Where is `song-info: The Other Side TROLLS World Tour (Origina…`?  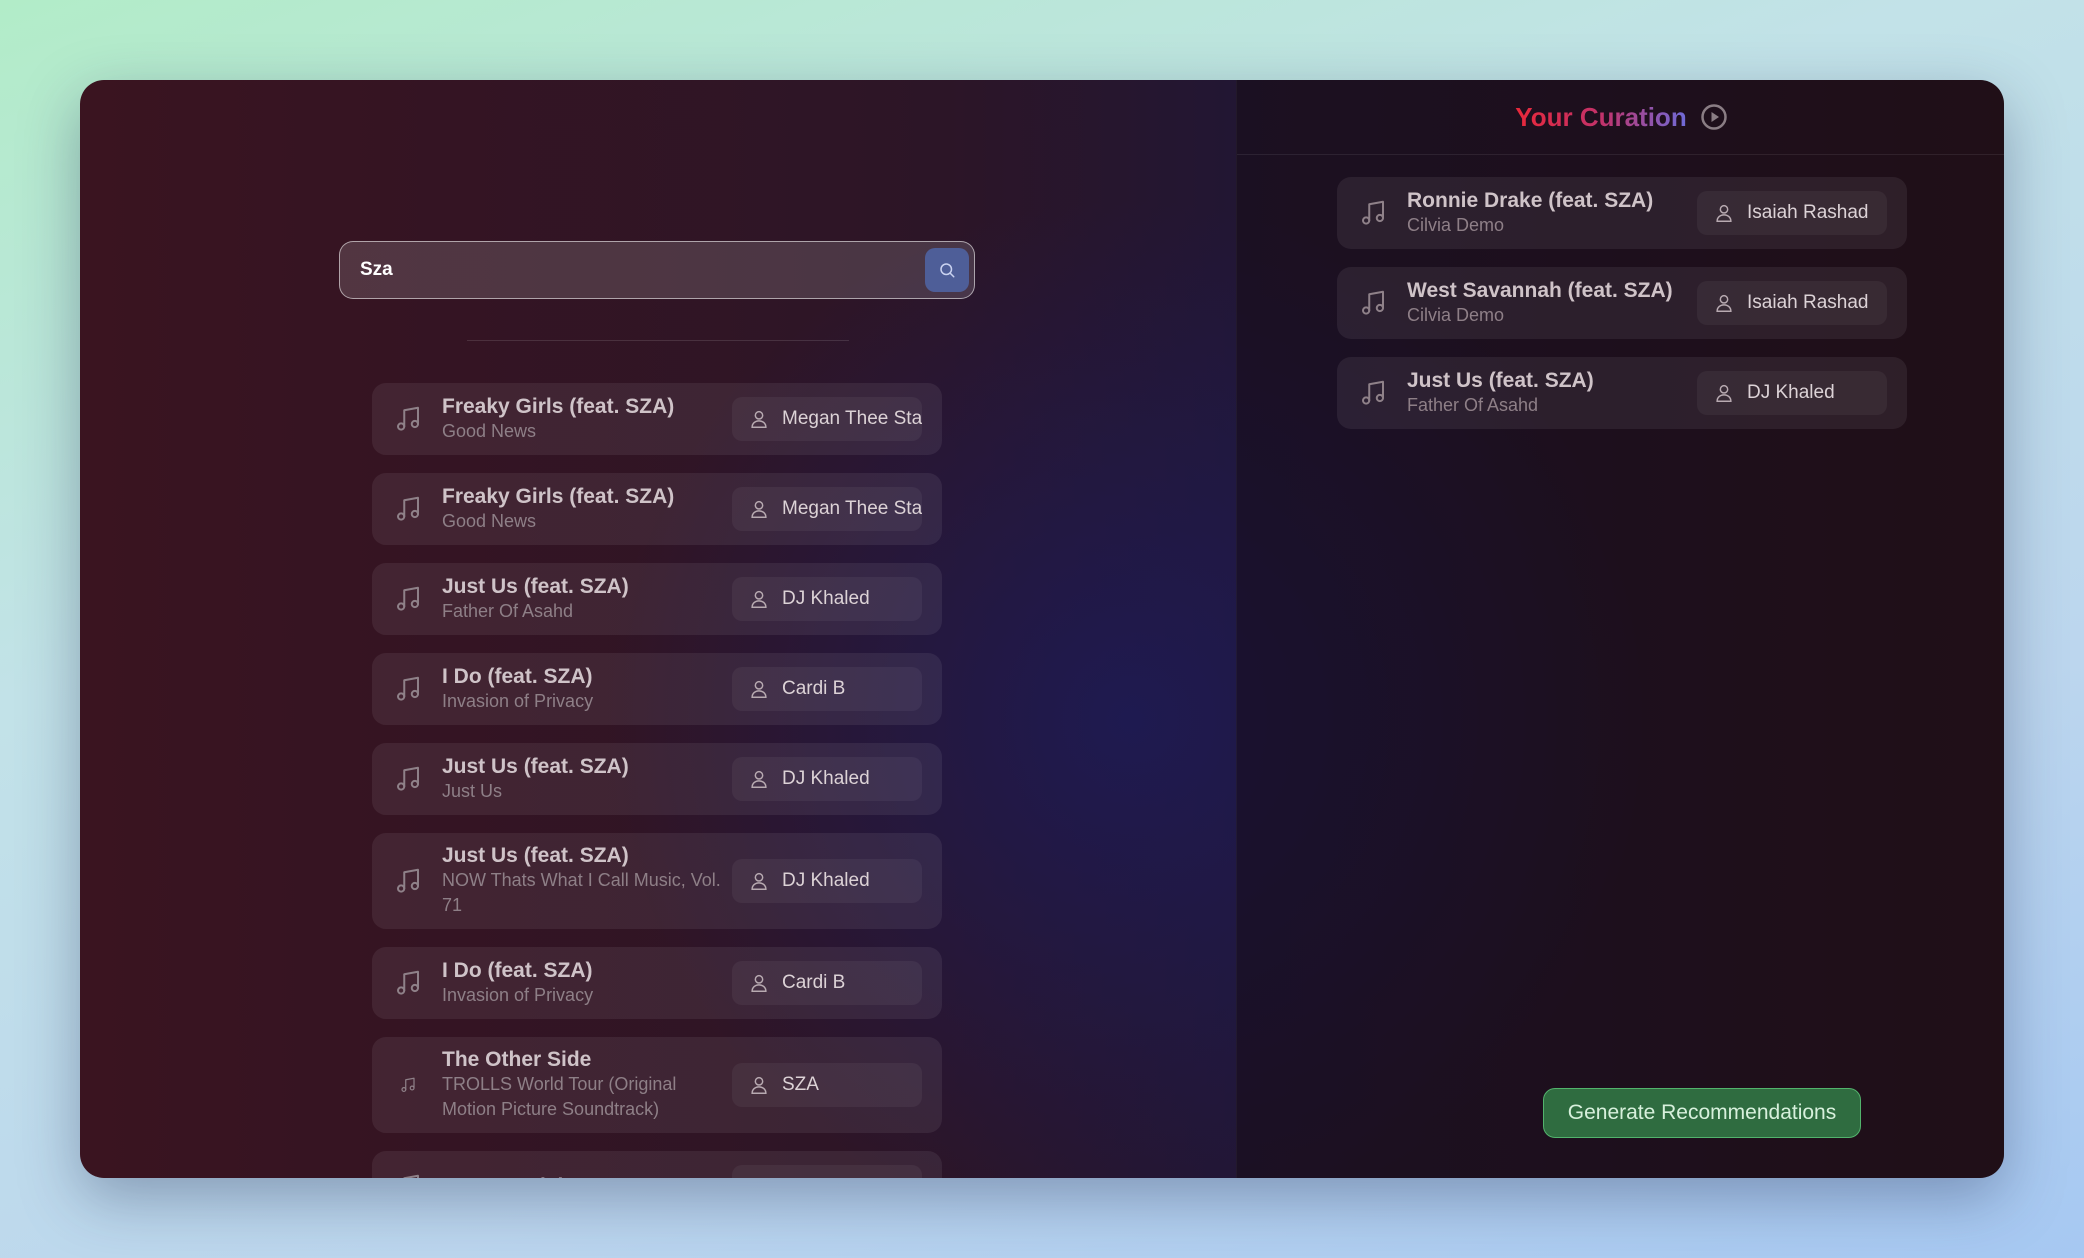
song-info: The Other Side TROLLS World Tour (Origina… is located at coordinates (587, 1085).